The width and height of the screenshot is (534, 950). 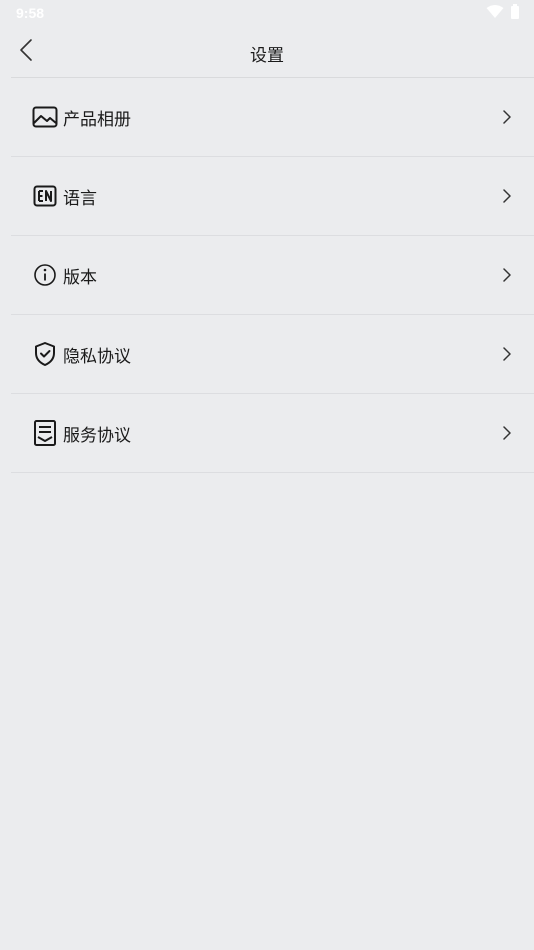 I want to click on settings-item-version: 版本, so click(x=272, y=275).